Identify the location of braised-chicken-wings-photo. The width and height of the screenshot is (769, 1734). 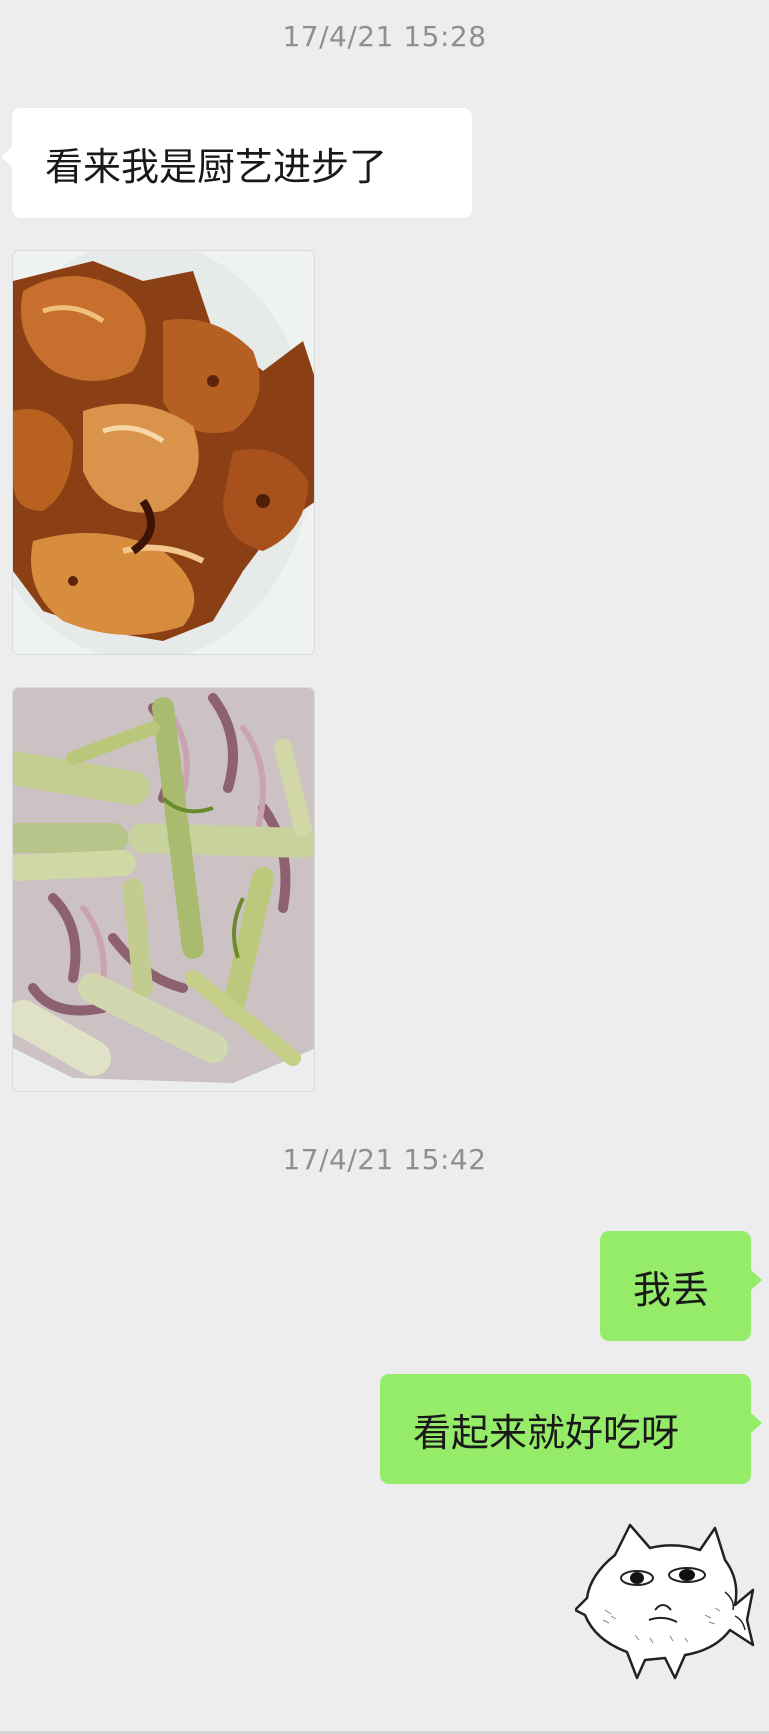
(163, 452).